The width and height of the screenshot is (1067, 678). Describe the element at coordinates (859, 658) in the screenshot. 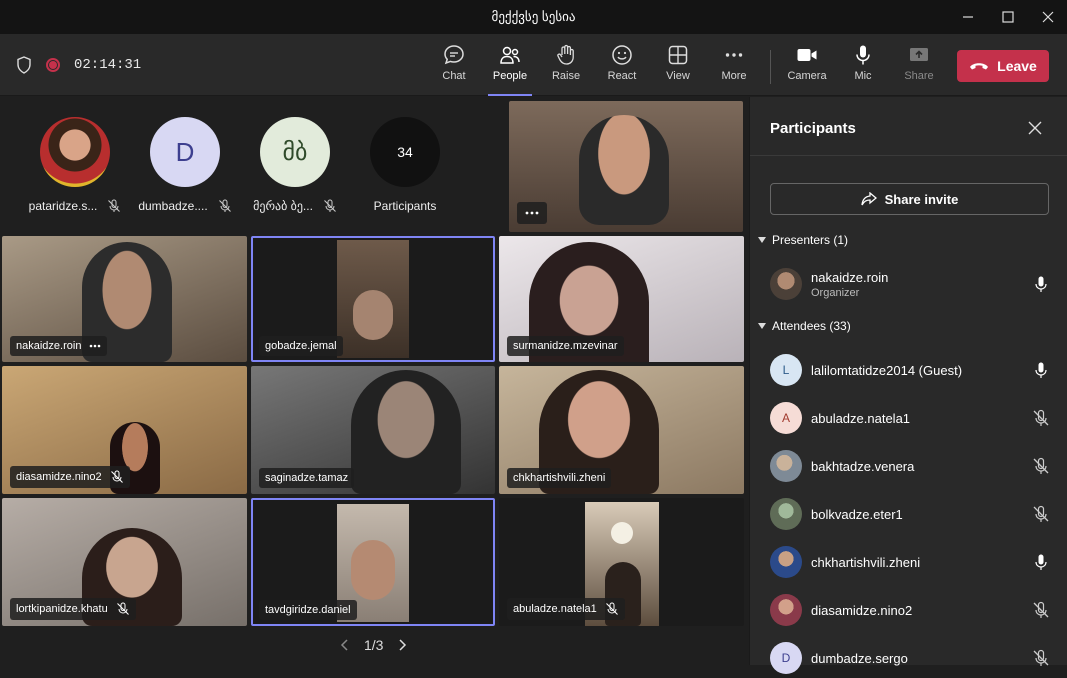

I see `participant-name: dumbadze.sergo` at that location.